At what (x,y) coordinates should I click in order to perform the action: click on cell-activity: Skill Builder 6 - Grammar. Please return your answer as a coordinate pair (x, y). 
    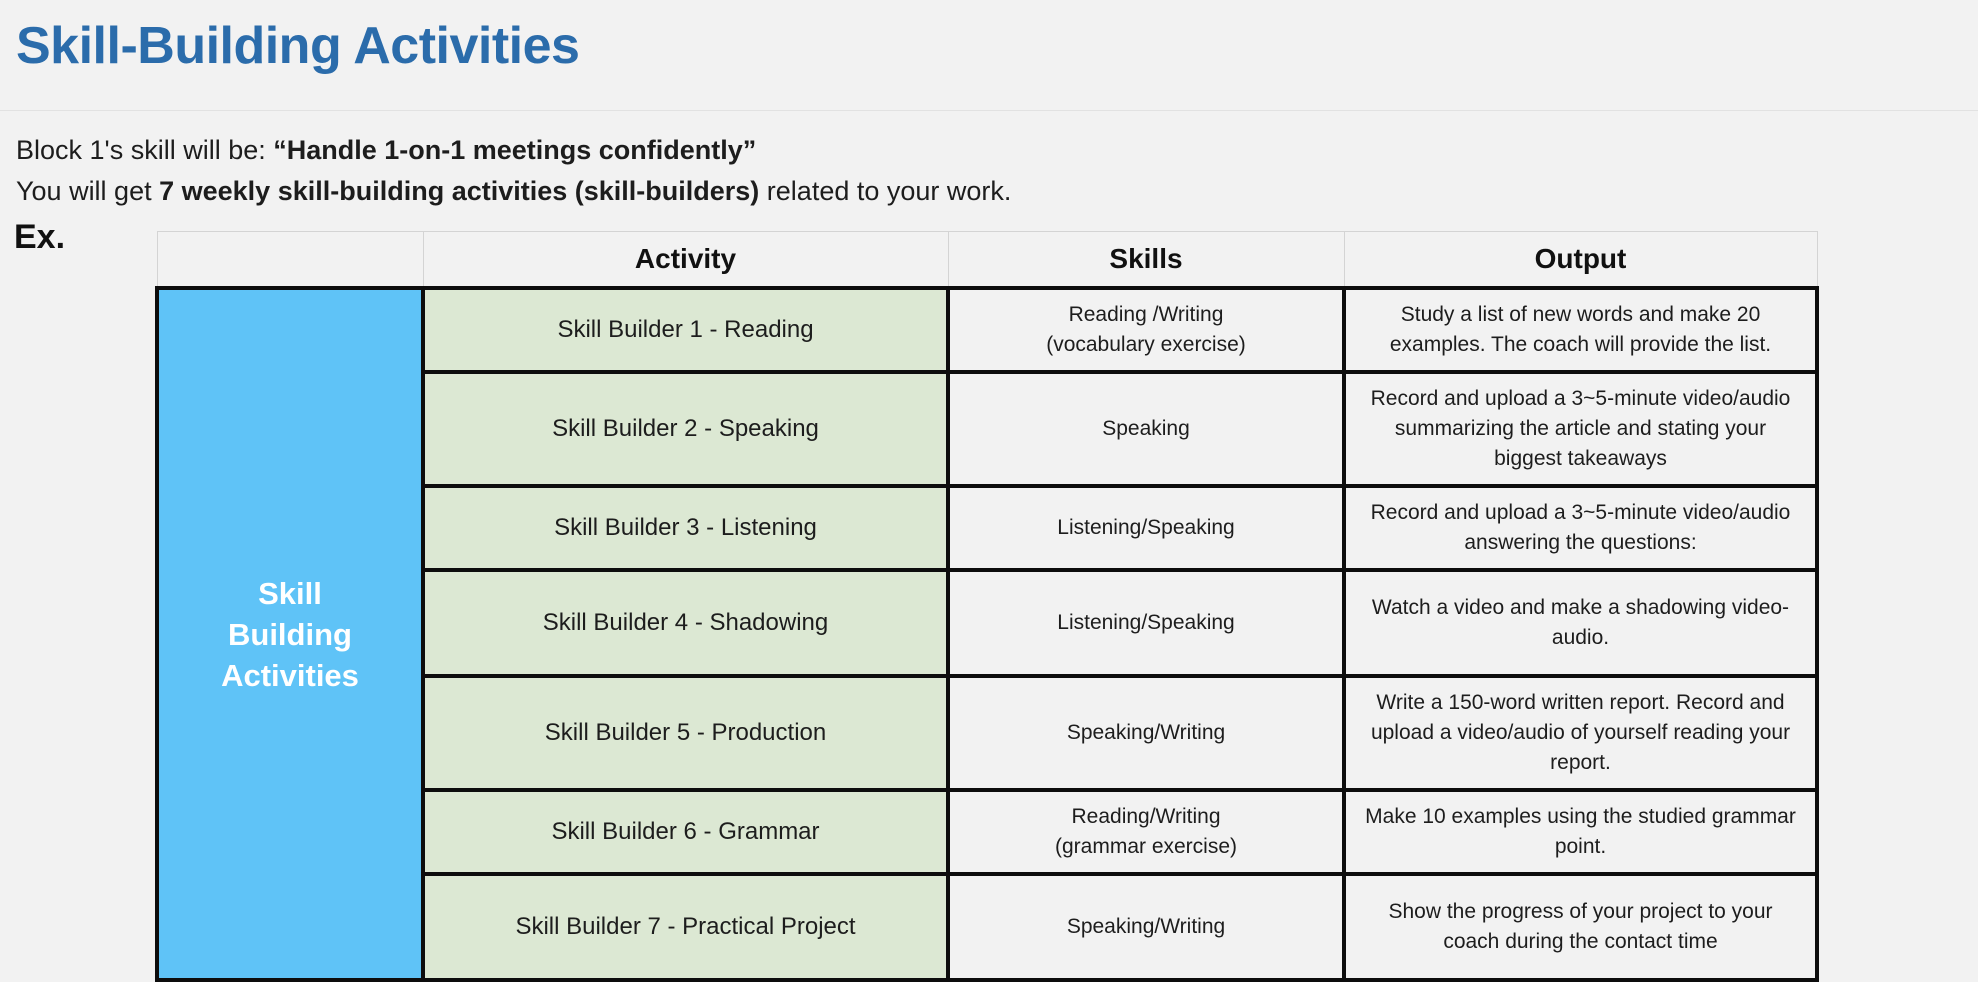
    Looking at the image, I should click on (685, 832).